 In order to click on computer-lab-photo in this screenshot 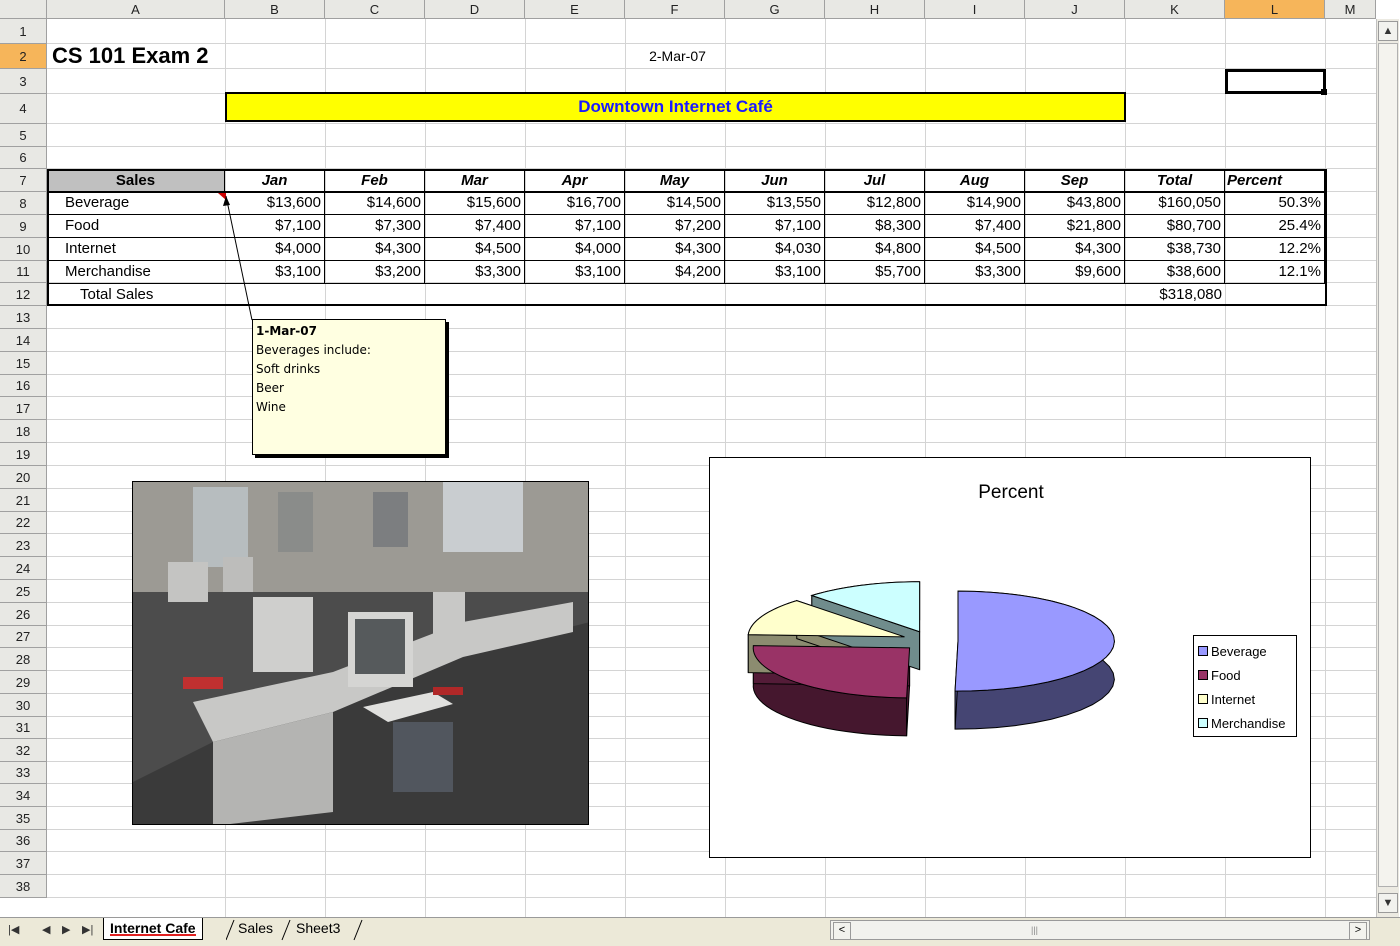, I will do `click(360, 653)`.